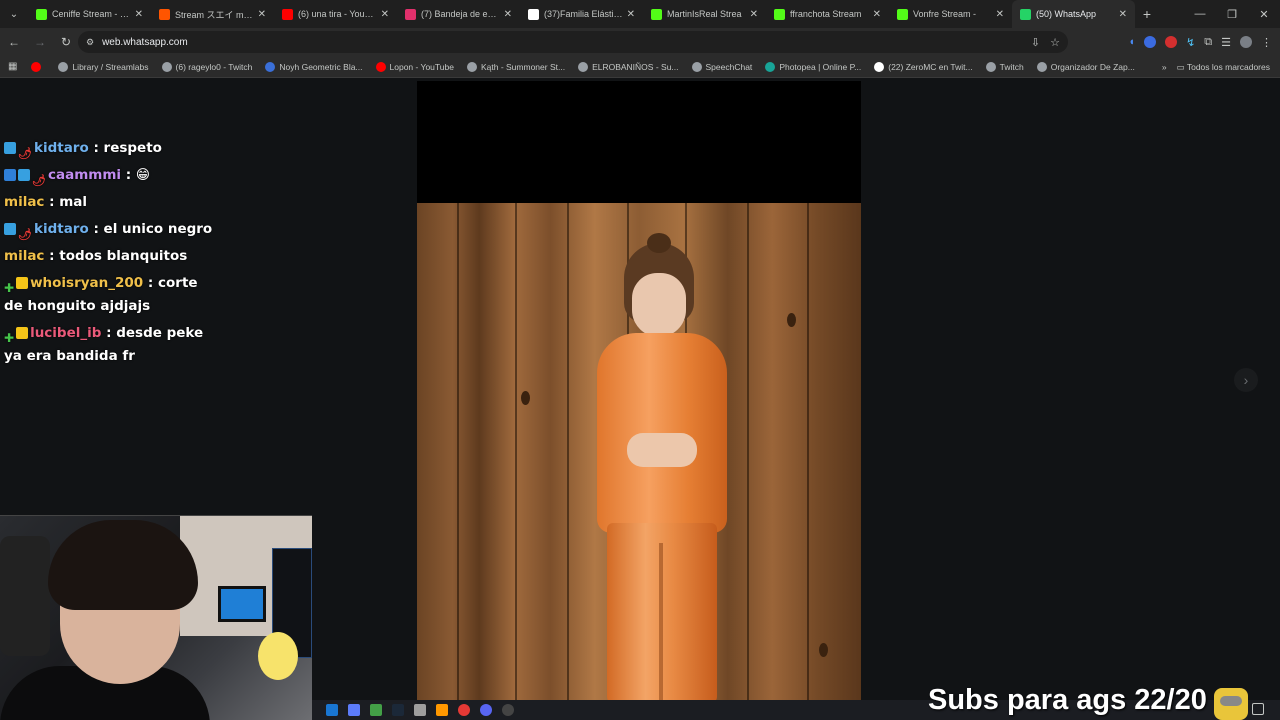 The image size is (1280, 720). I want to click on extension-2-icon, so click(1150, 42).